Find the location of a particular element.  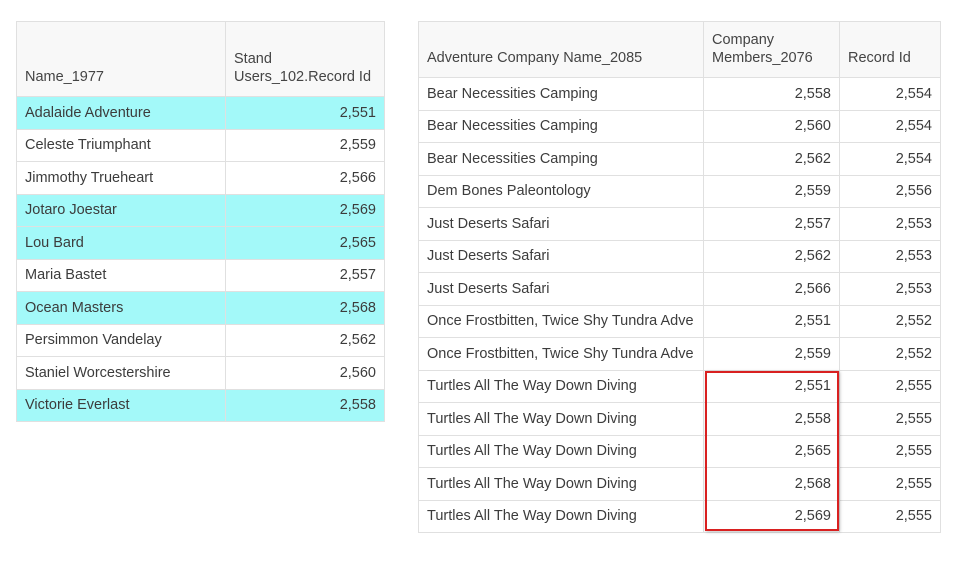

table-row: Adalaide Adventure 2,551 is located at coordinates (200, 113).